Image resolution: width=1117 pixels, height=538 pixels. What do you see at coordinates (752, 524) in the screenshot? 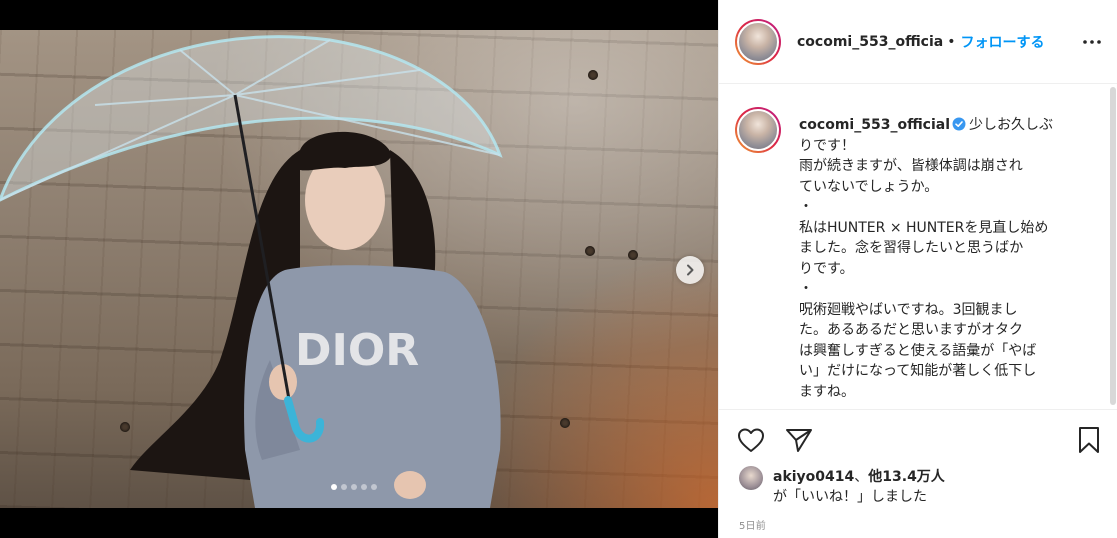
I see `post-timestamp: 5日前` at bounding box center [752, 524].